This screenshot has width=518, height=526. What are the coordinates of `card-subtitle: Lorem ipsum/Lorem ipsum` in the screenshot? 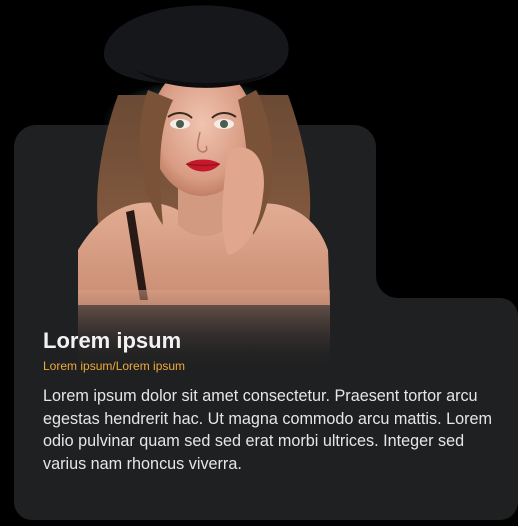 It's located at (114, 366).